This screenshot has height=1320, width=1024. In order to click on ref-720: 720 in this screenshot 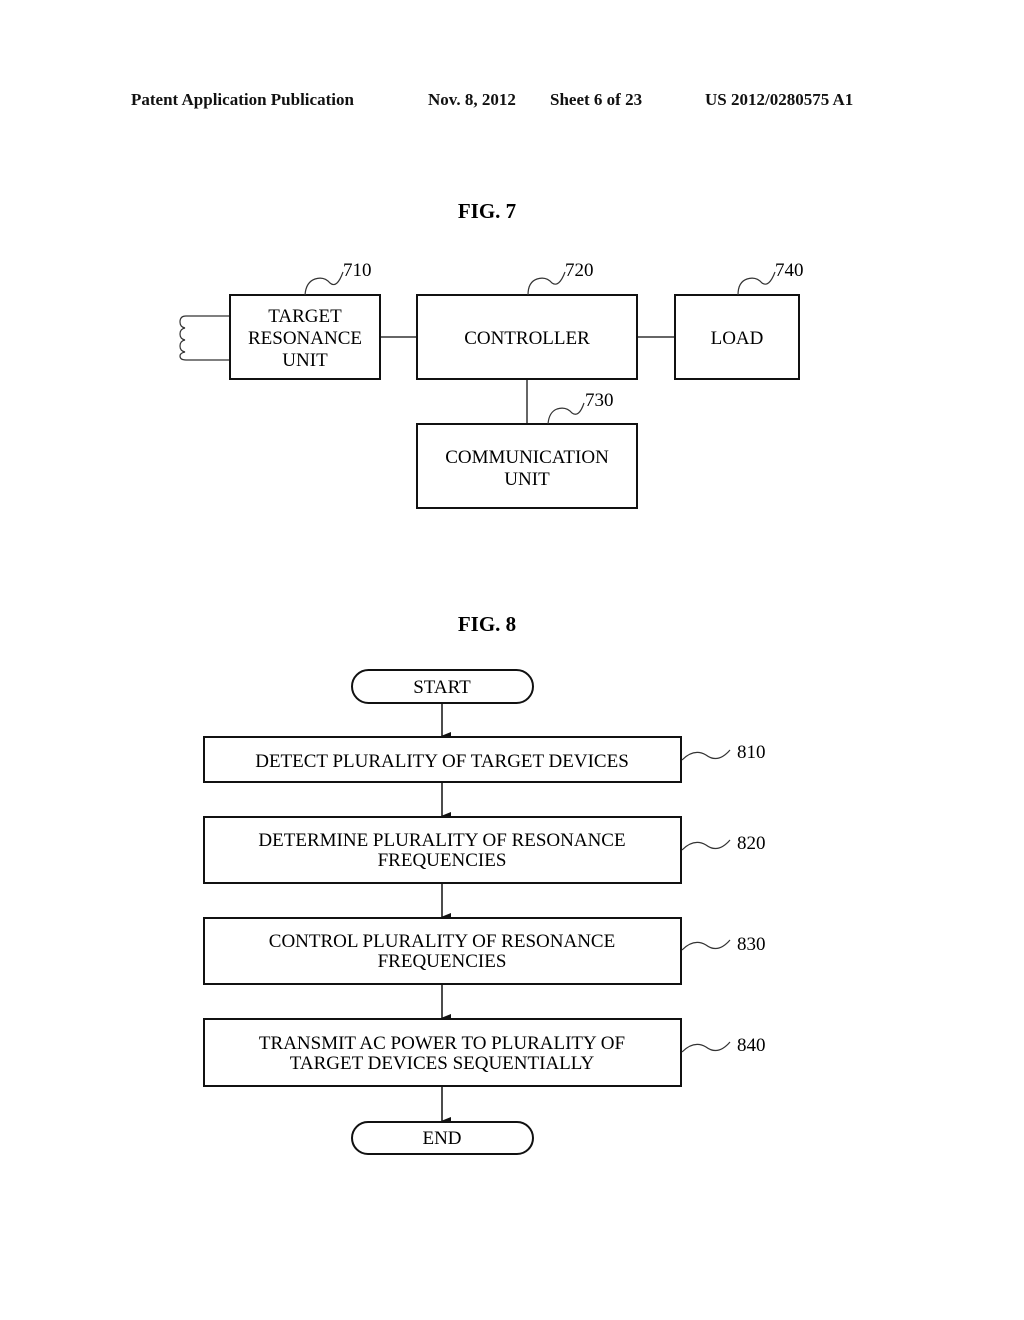, I will do `click(579, 270)`.